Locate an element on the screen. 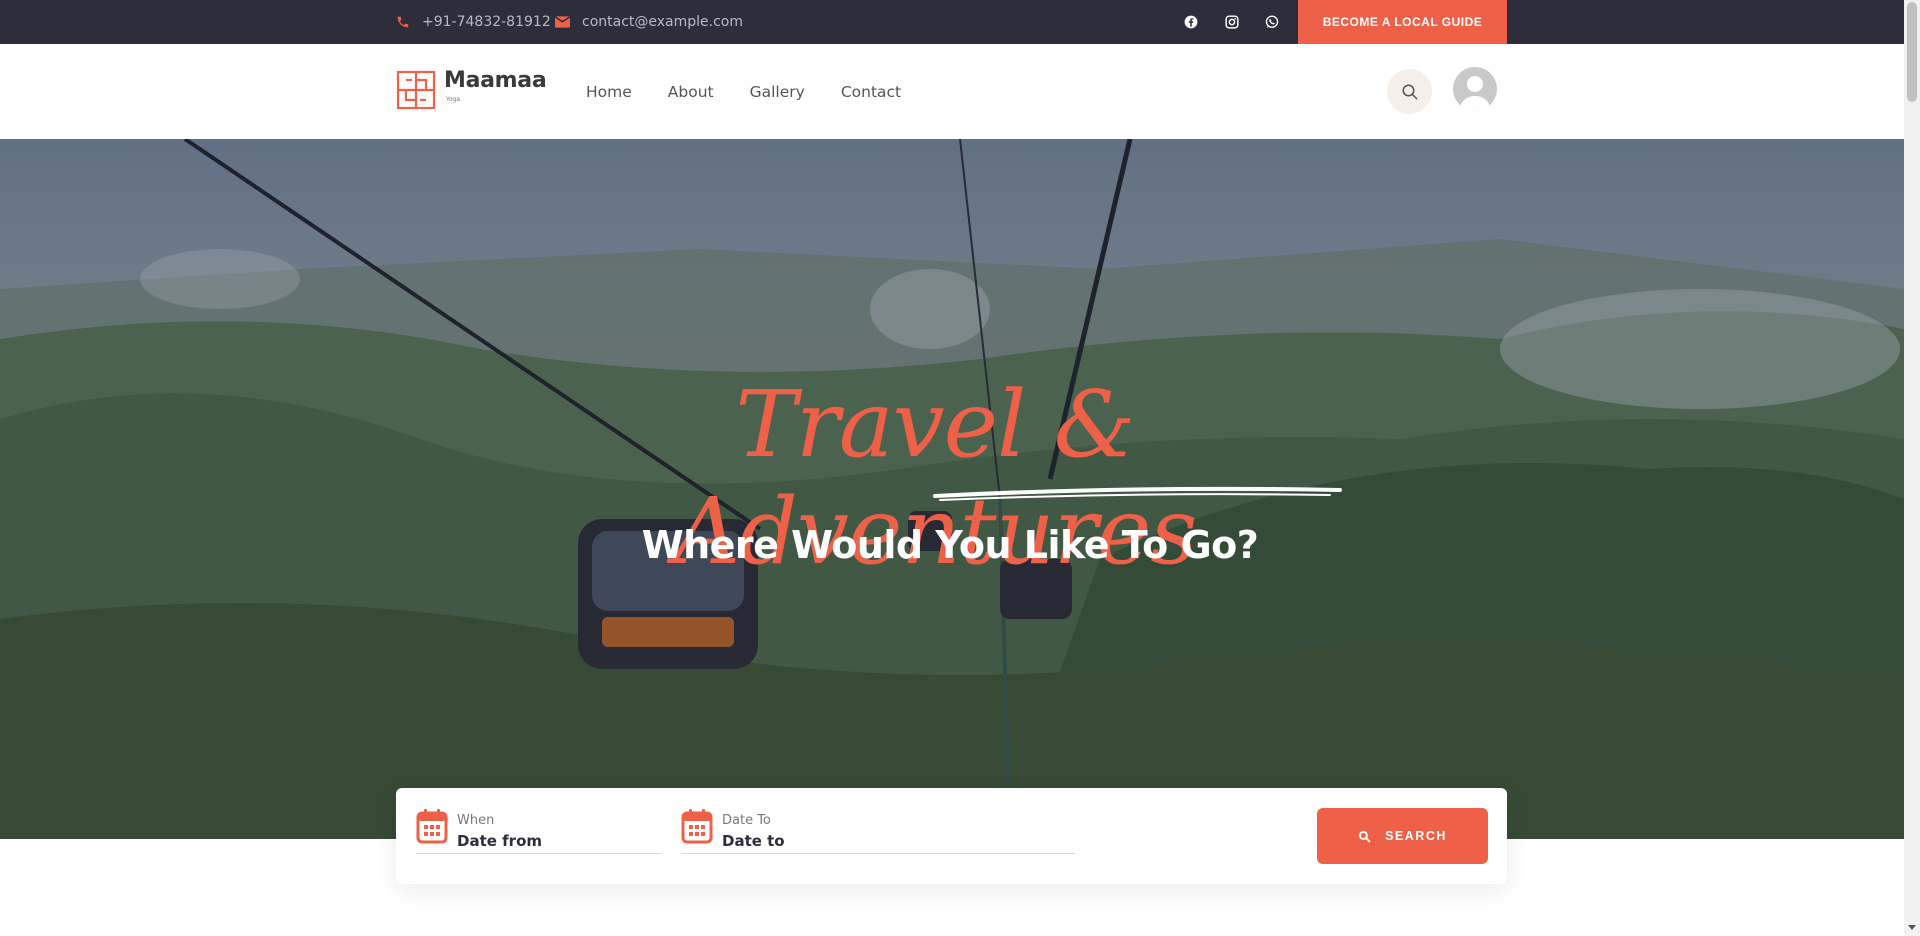 This screenshot has height=936, width=1920. title-underline-swash is located at coordinates (1137, 493).